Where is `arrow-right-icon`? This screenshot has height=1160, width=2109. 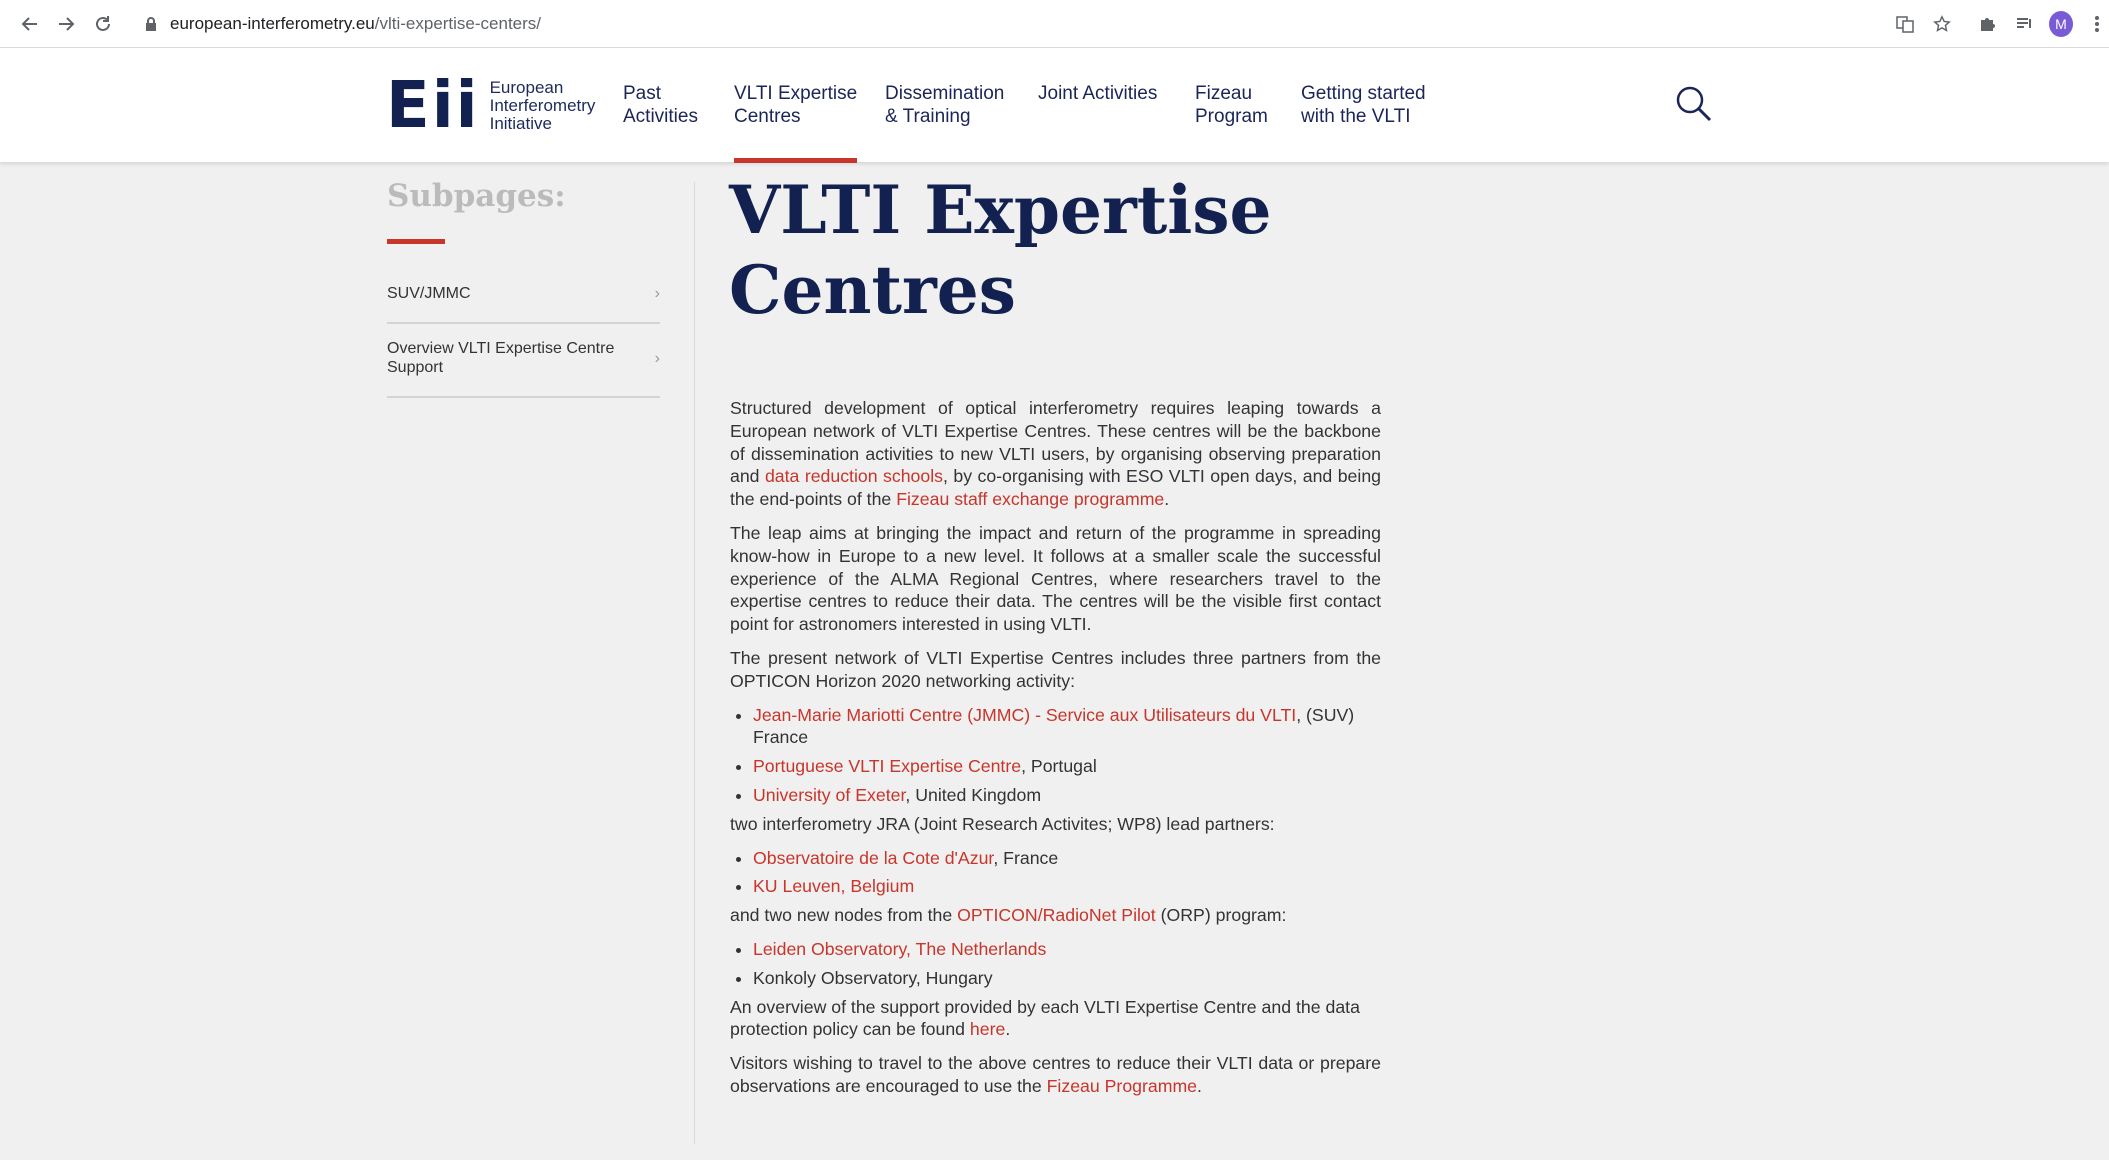
arrow-right-icon is located at coordinates (67, 24).